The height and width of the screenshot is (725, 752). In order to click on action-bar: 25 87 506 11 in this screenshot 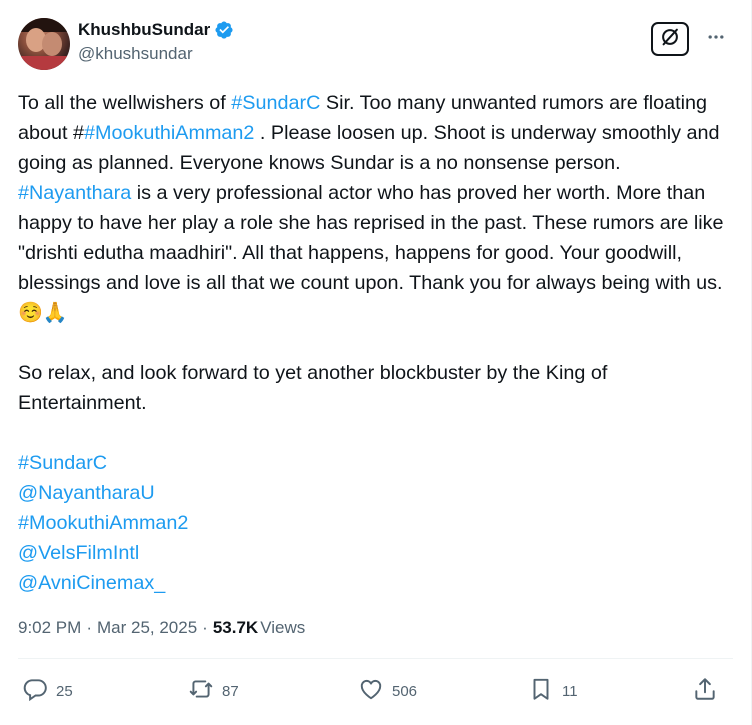, I will do `click(372, 692)`.